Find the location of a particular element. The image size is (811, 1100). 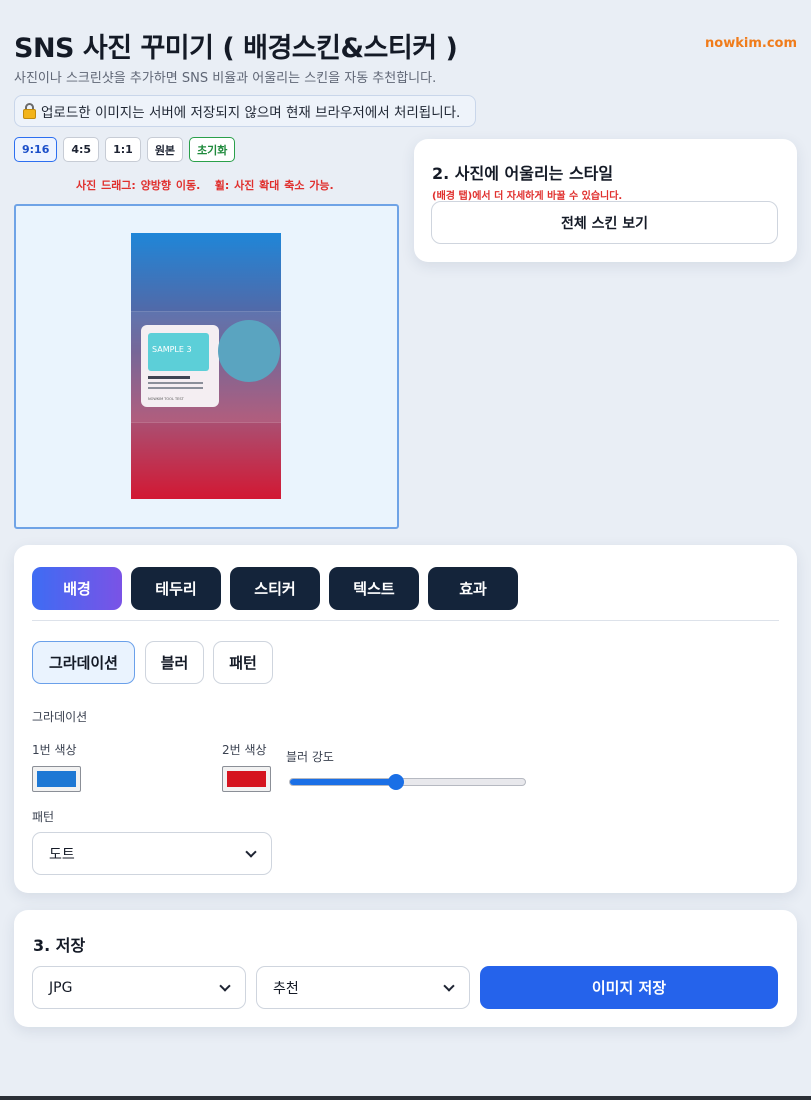

color1-label: 1번 색상 is located at coordinates (54, 750).